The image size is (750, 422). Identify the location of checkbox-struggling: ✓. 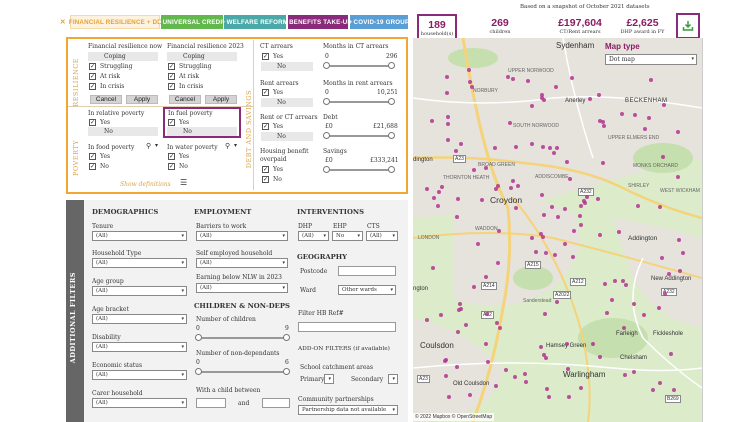
(92, 66).